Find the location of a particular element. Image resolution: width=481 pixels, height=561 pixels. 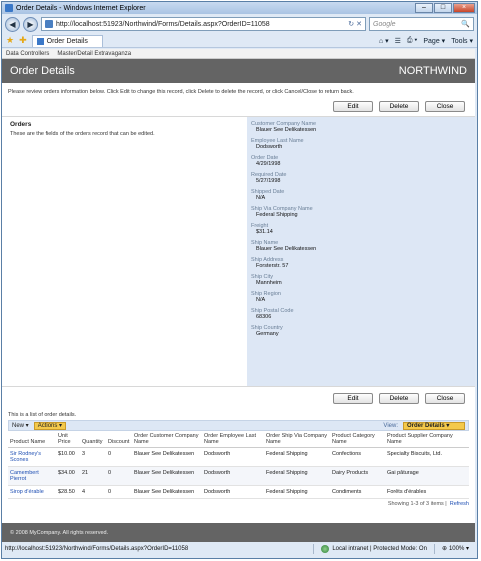

zoom-level: 100% ▾ is located at coordinates (458, 549).